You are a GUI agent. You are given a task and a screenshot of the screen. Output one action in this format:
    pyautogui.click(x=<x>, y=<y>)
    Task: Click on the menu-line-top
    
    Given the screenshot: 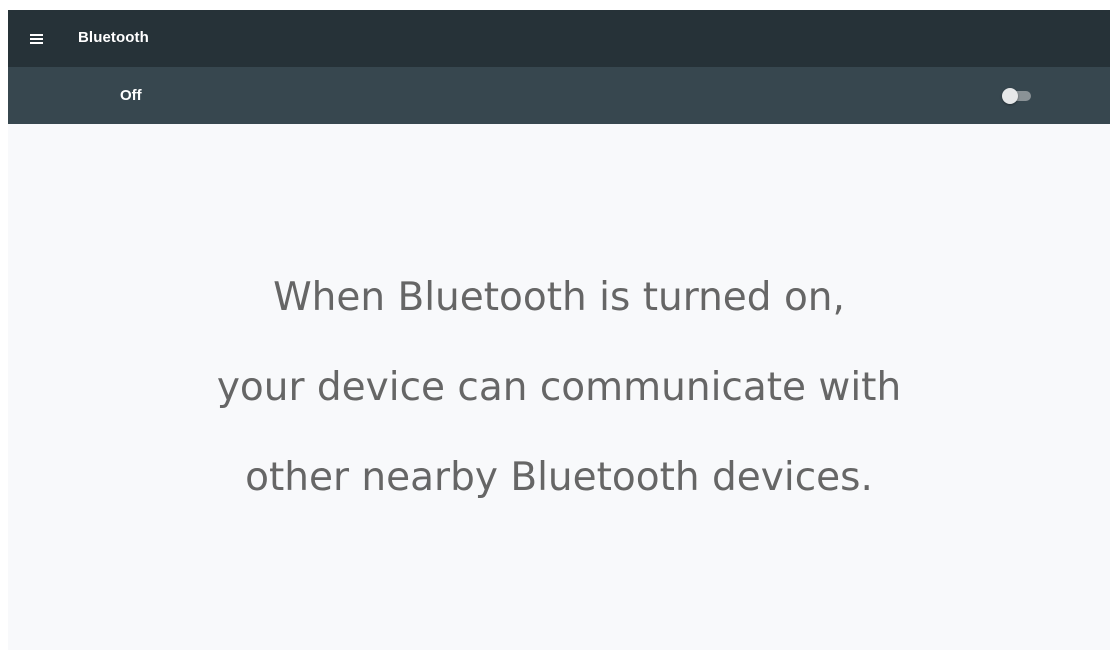 What is the action you would take?
    pyautogui.click(x=36, y=35)
    